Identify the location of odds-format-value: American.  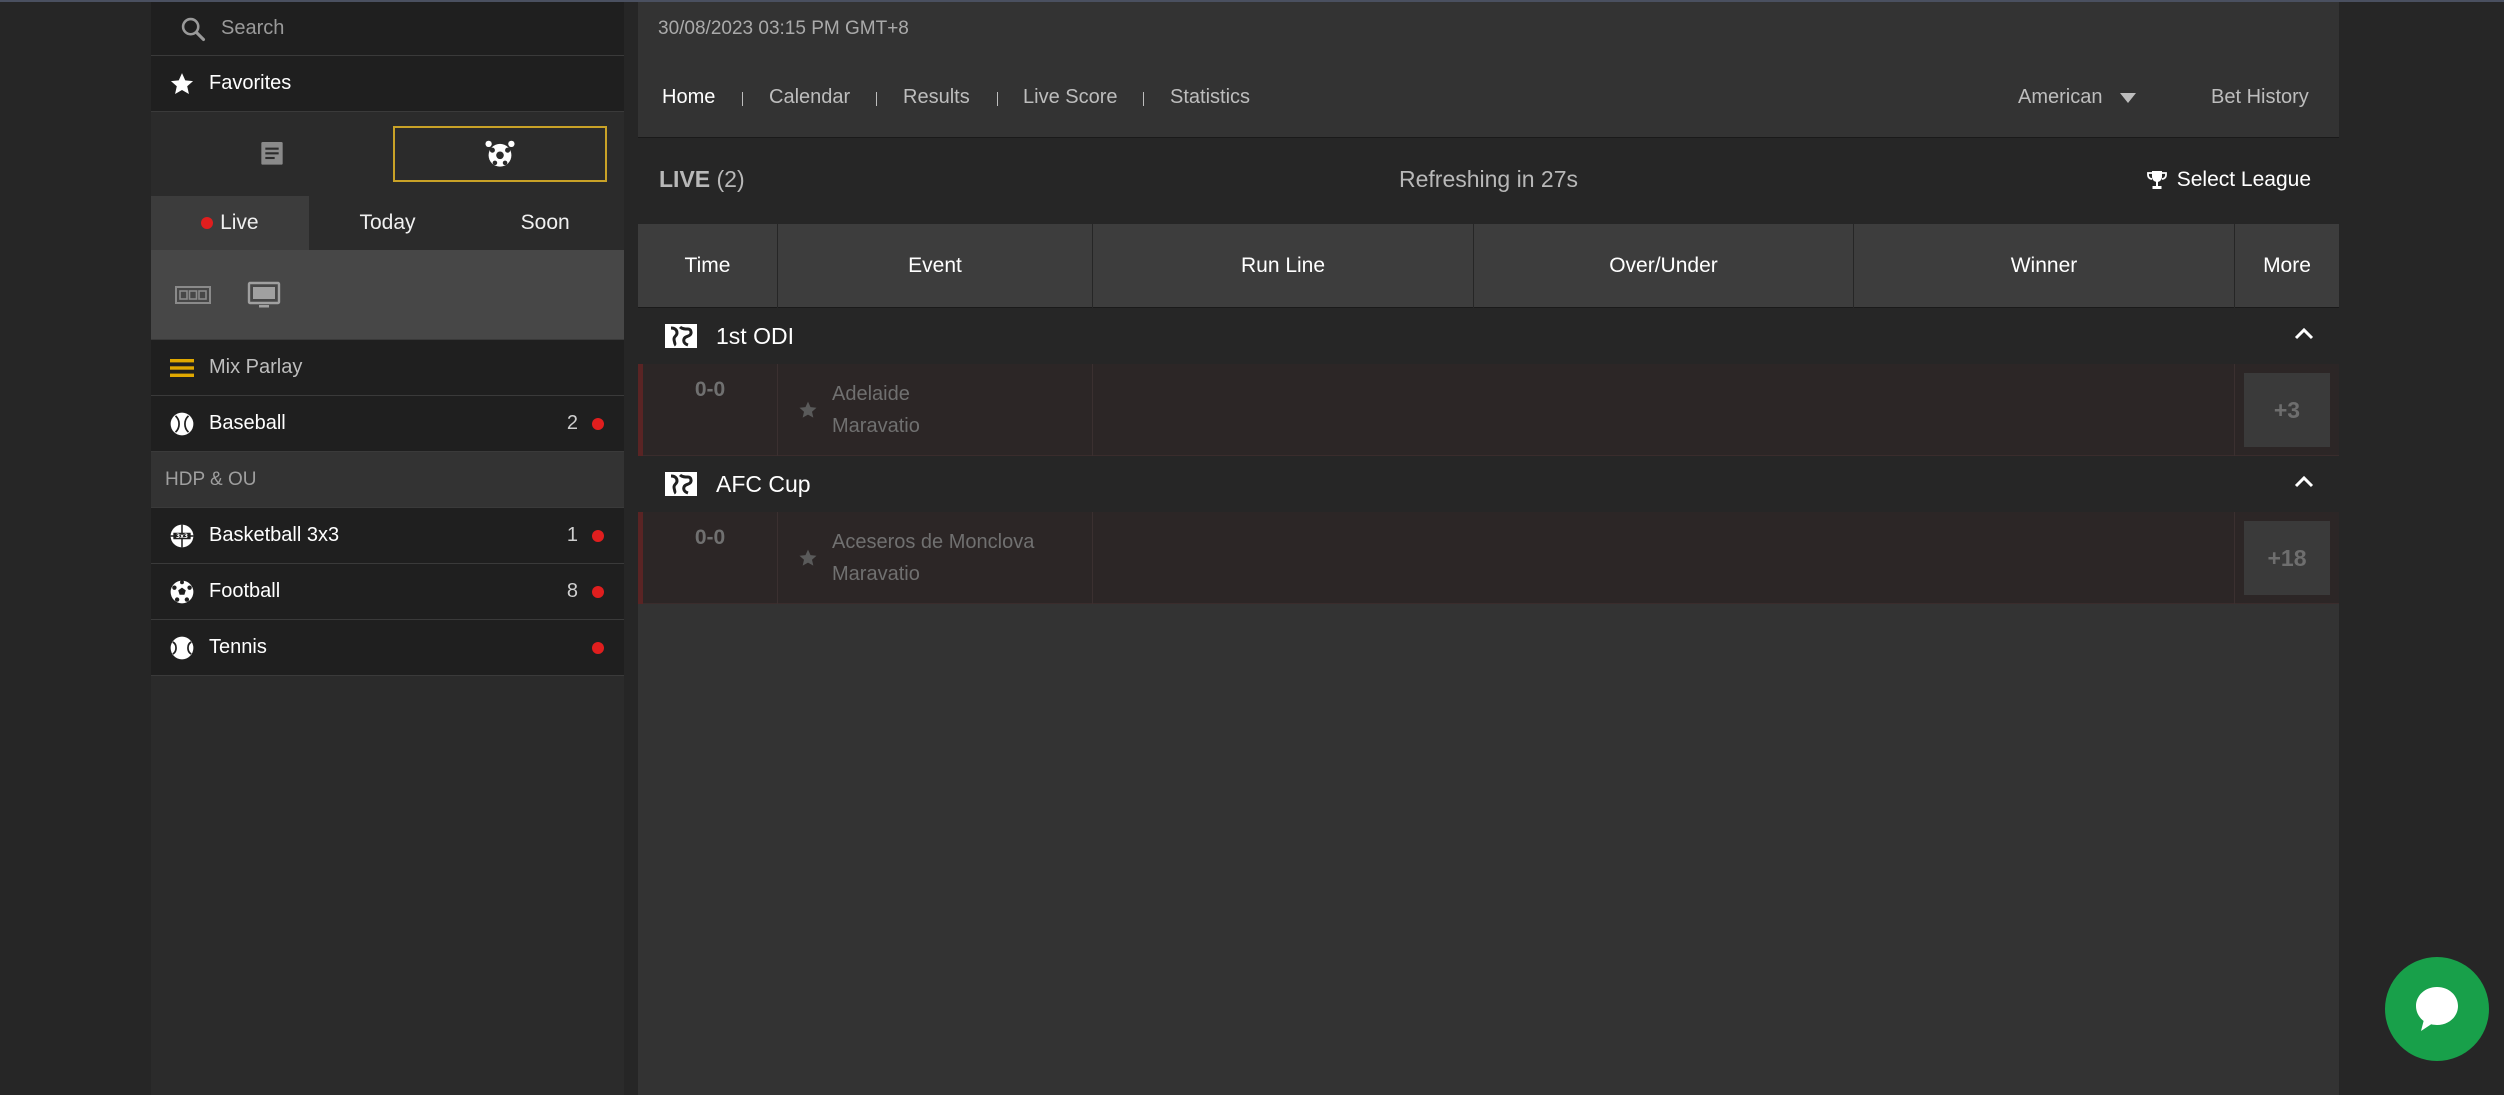
(2060, 97).